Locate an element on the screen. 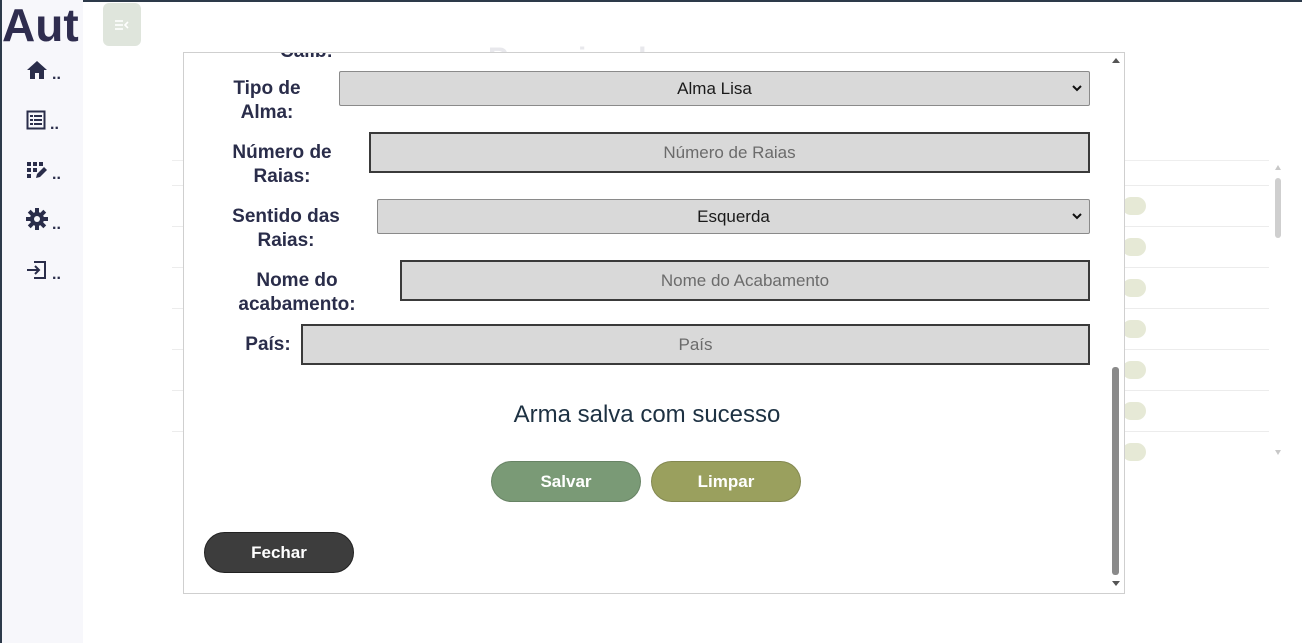  status-message: Arma salva com sucesso is located at coordinates (647, 414).